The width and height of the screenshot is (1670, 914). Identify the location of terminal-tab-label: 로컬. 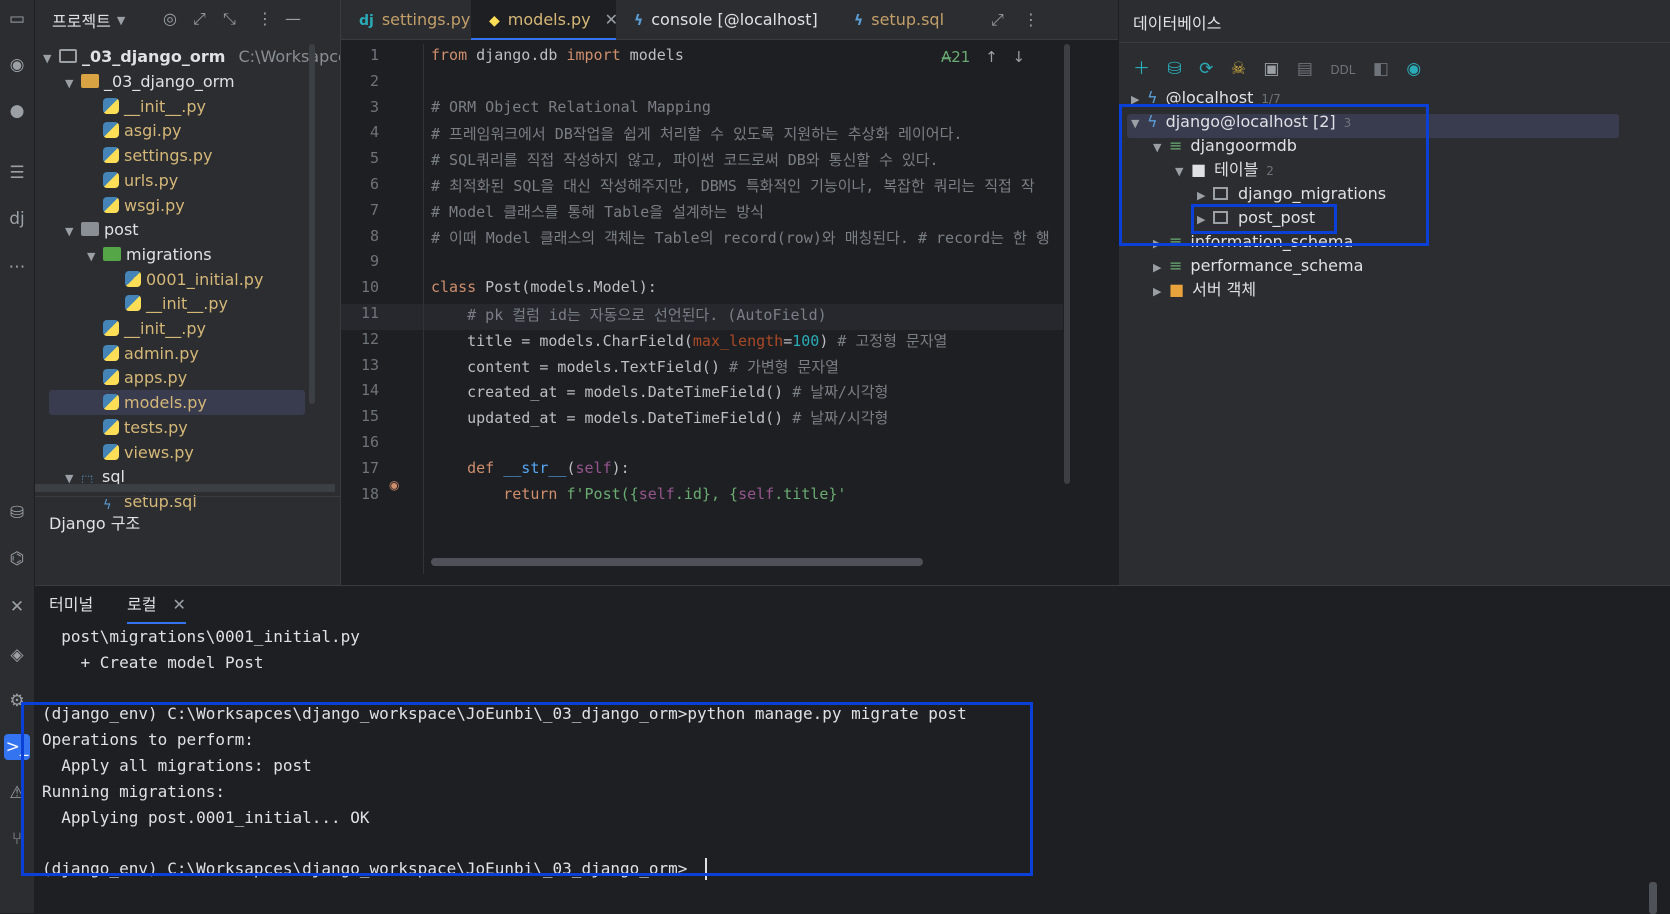
(142, 604).